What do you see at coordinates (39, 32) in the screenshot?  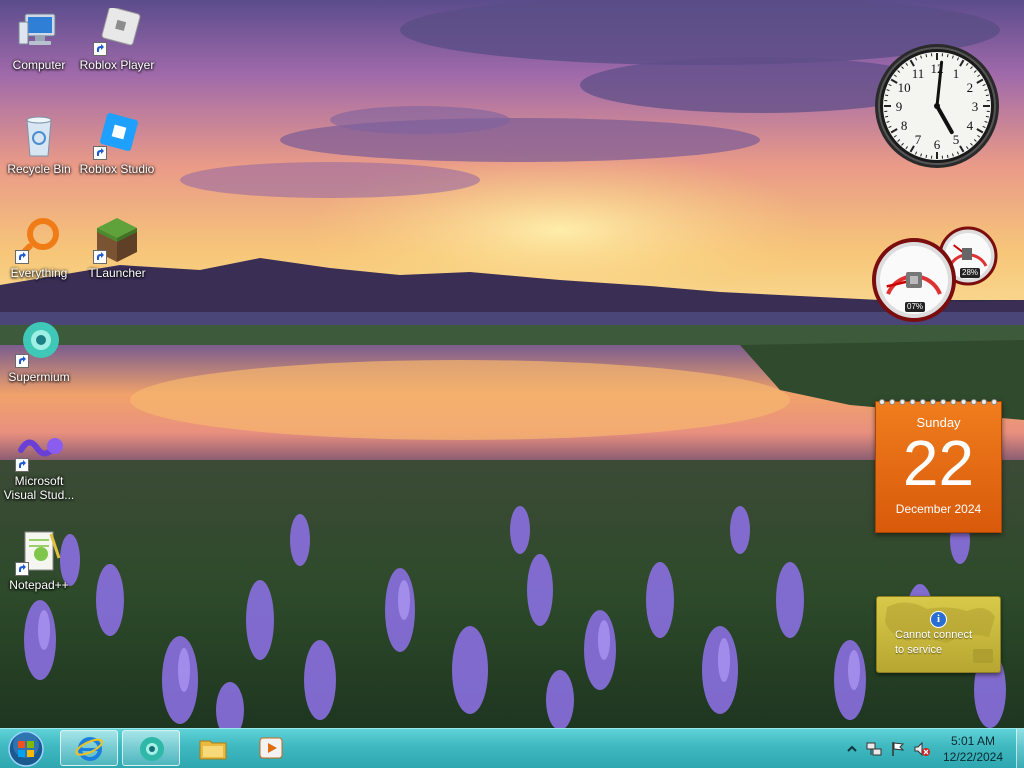 I see `computer-icon` at bounding box center [39, 32].